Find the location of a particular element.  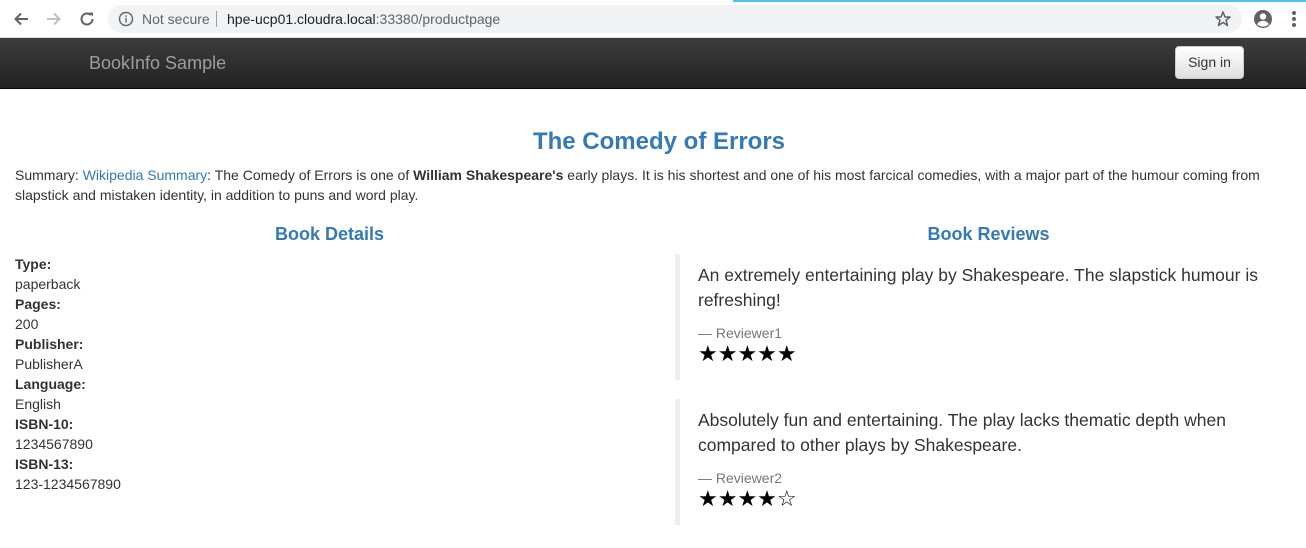

app-navbar: BookInfo Sample Sign in is located at coordinates (653, 63).